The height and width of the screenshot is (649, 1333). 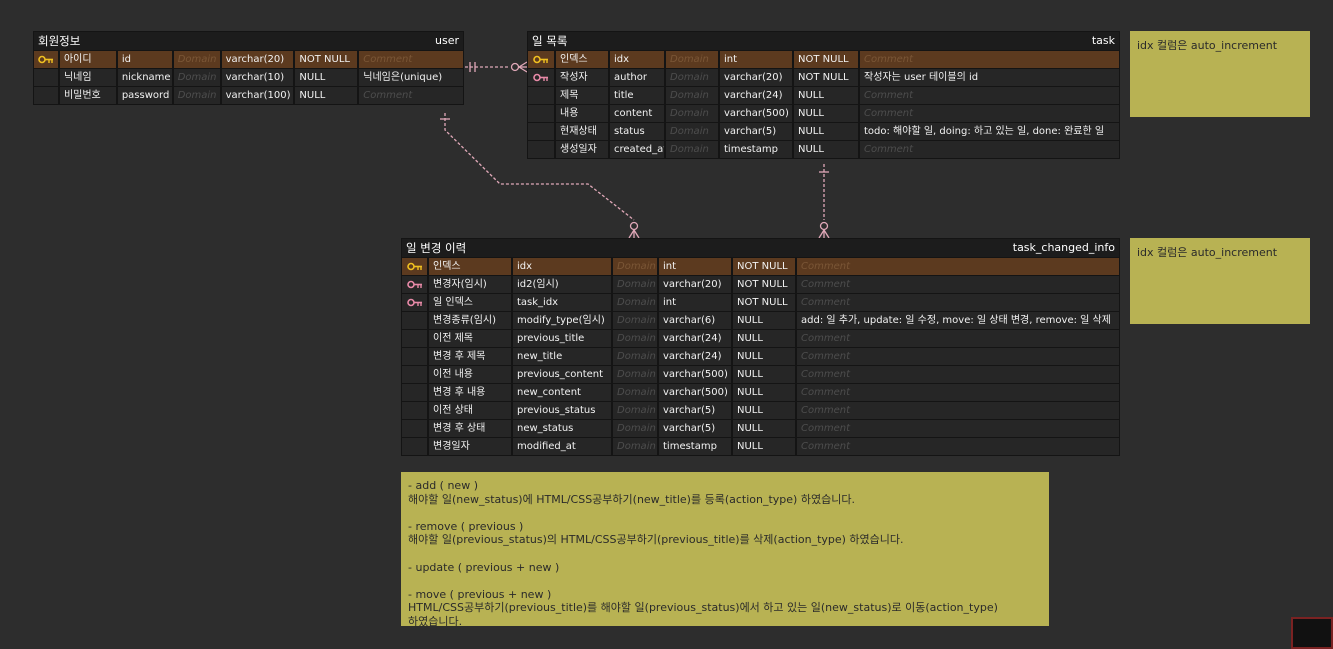 What do you see at coordinates (471, 392) in the screenshot?
I see `column-logical-name: 변경 후 내용` at bounding box center [471, 392].